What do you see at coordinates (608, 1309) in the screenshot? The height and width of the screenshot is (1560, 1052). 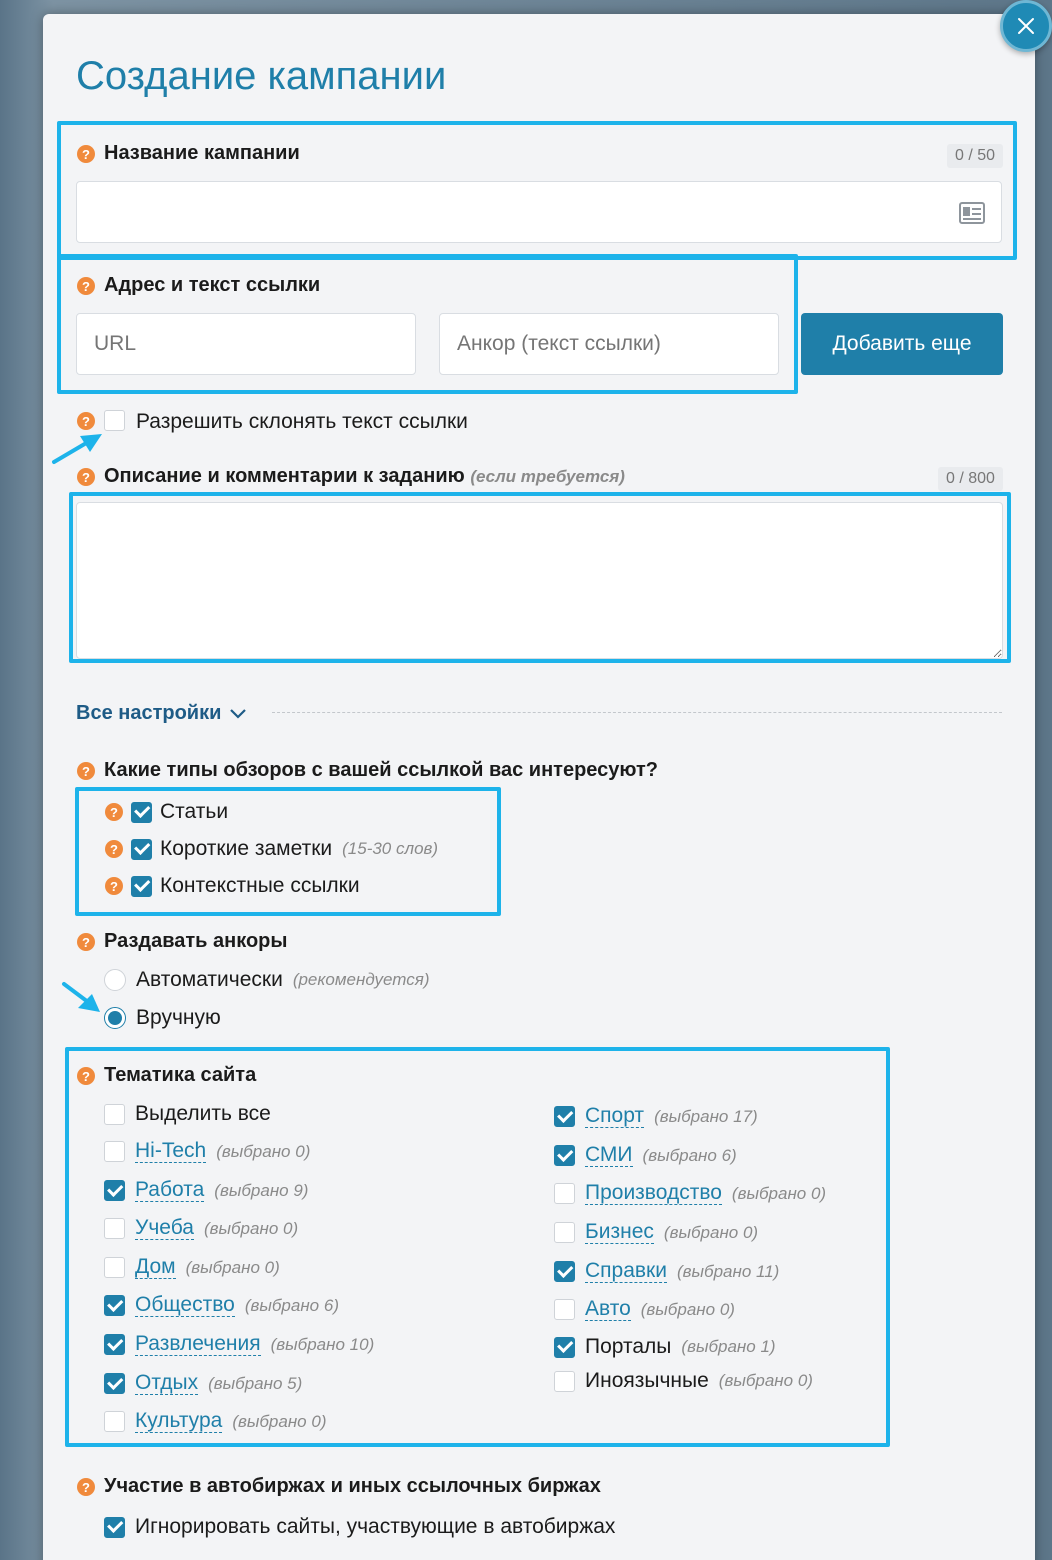 I see `topic-link: Авто` at bounding box center [608, 1309].